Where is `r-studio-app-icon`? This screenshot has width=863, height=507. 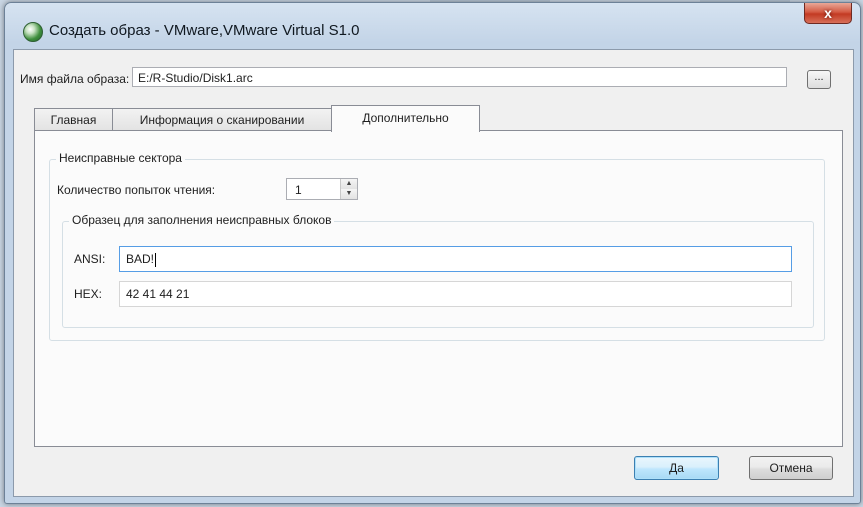
r-studio-app-icon is located at coordinates (33, 32).